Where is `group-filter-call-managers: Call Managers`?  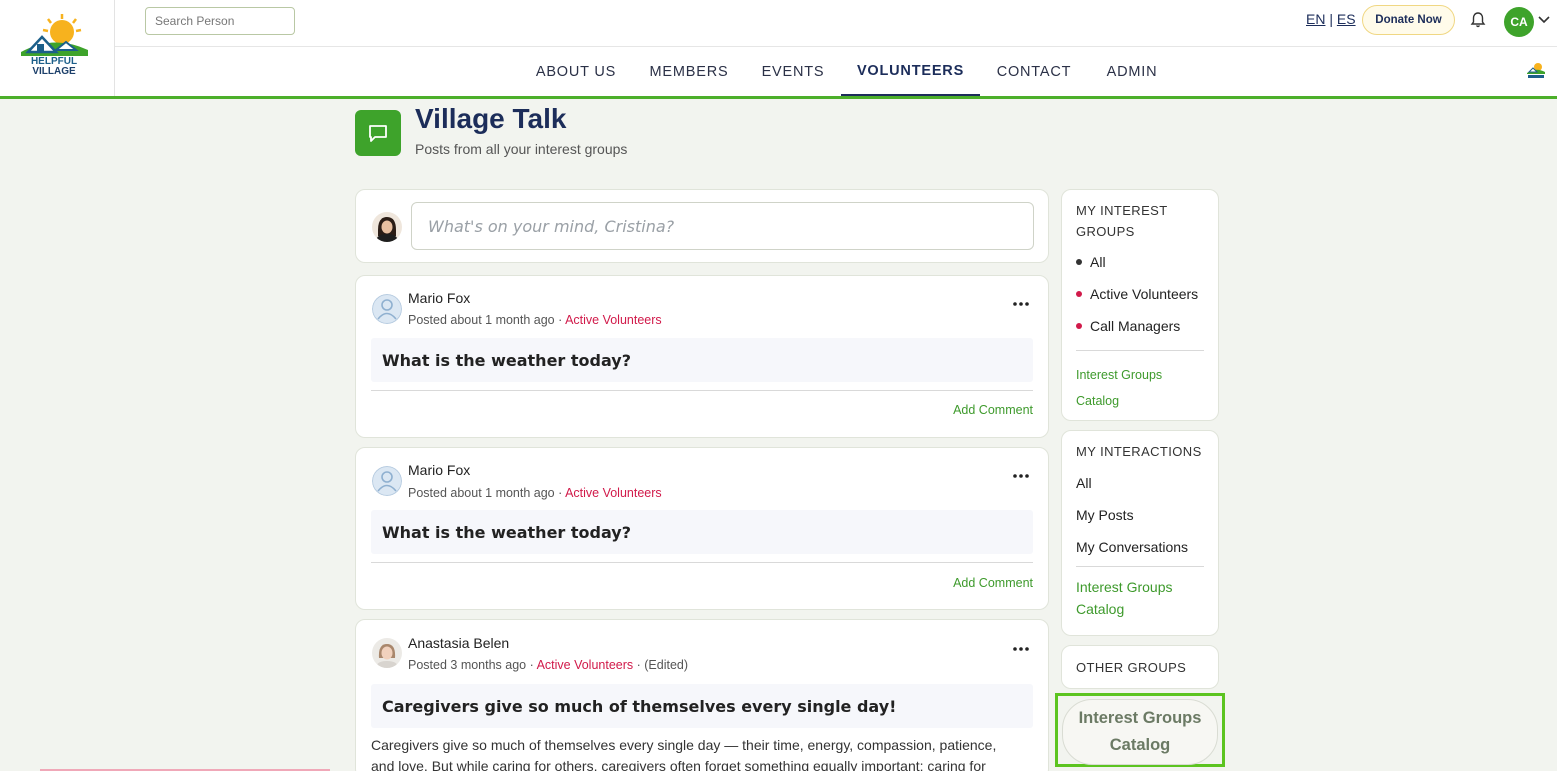
group-filter-call-managers: Call Managers is located at coordinates (1128, 326).